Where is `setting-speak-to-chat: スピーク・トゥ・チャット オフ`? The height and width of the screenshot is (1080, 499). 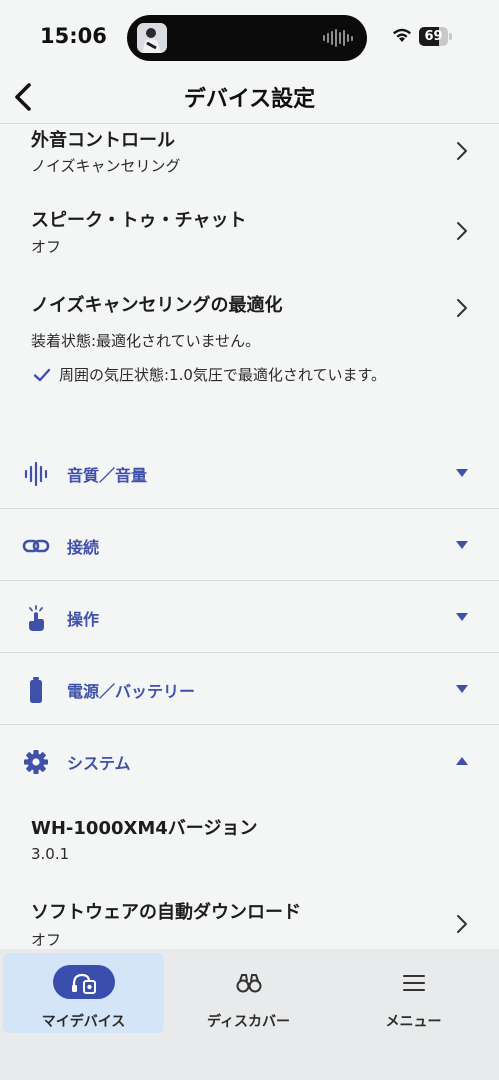 setting-speak-to-chat: スピーク・トゥ・チャット オフ is located at coordinates (249, 233).